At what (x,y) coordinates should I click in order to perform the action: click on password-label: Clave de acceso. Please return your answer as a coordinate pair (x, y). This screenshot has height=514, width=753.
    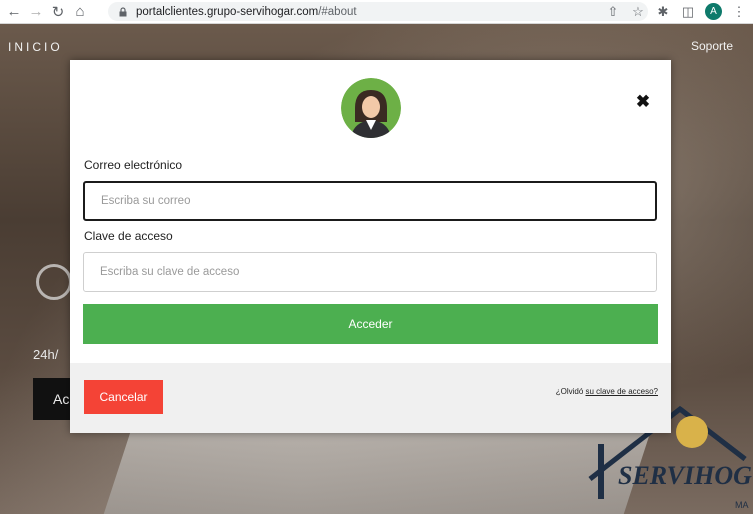
    Looking at the image, I should click on (128, 236).